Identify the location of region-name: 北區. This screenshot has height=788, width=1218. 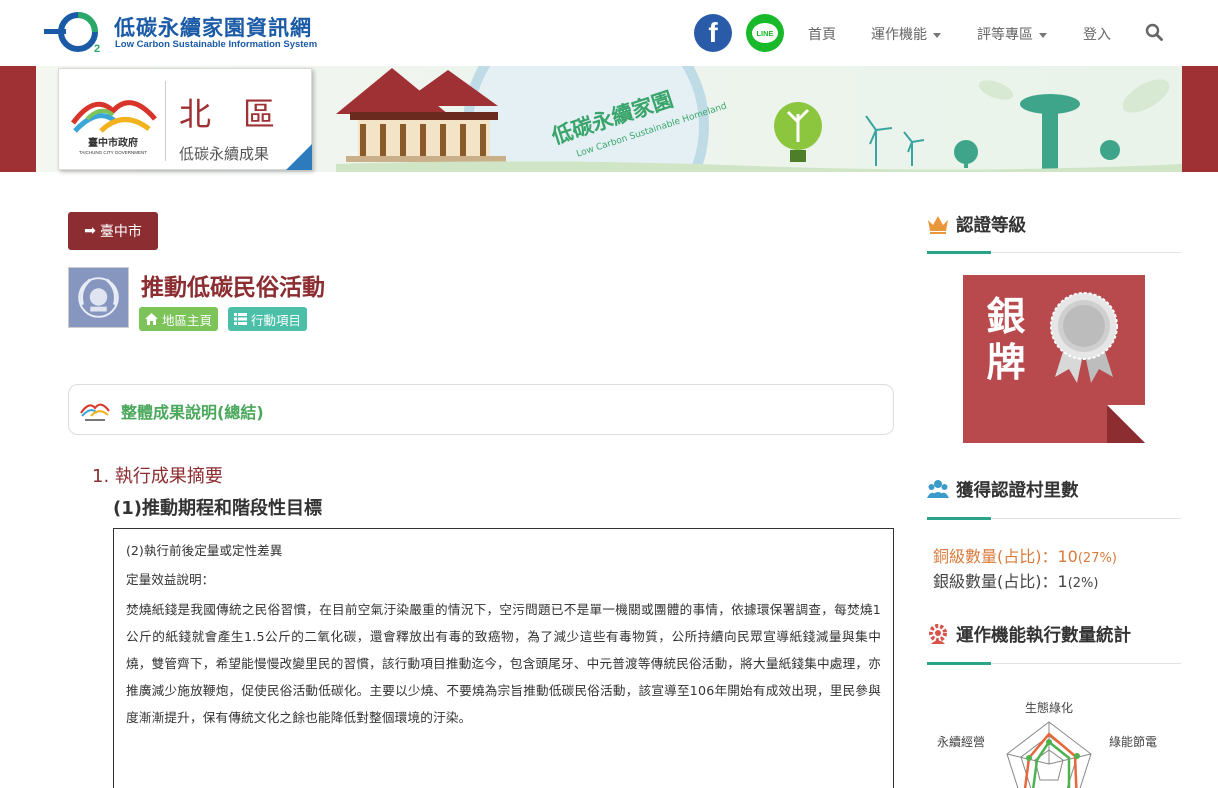
(243, 114).